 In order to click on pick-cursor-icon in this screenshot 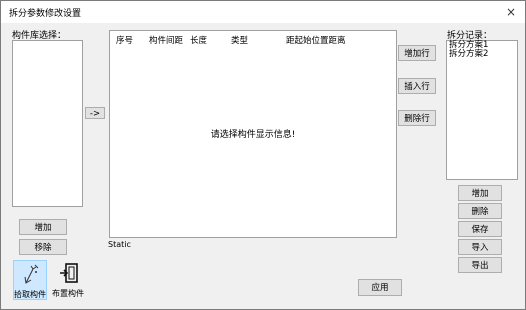, I will do `click(31, 274)`.